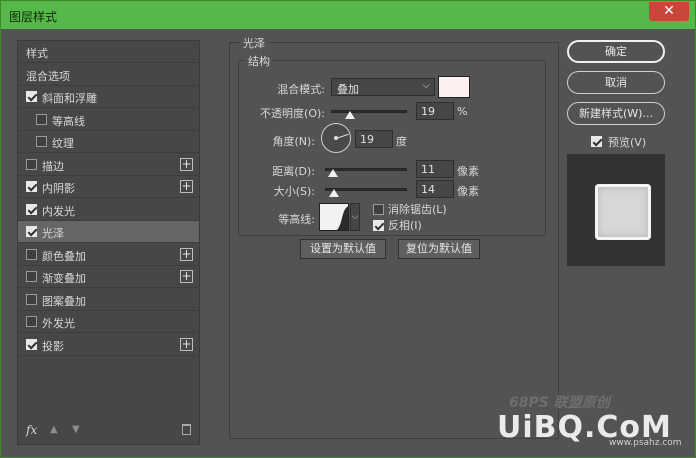 The image size is (696, 458). I want to click on style-list-item: 外发光, so click(108, 322).